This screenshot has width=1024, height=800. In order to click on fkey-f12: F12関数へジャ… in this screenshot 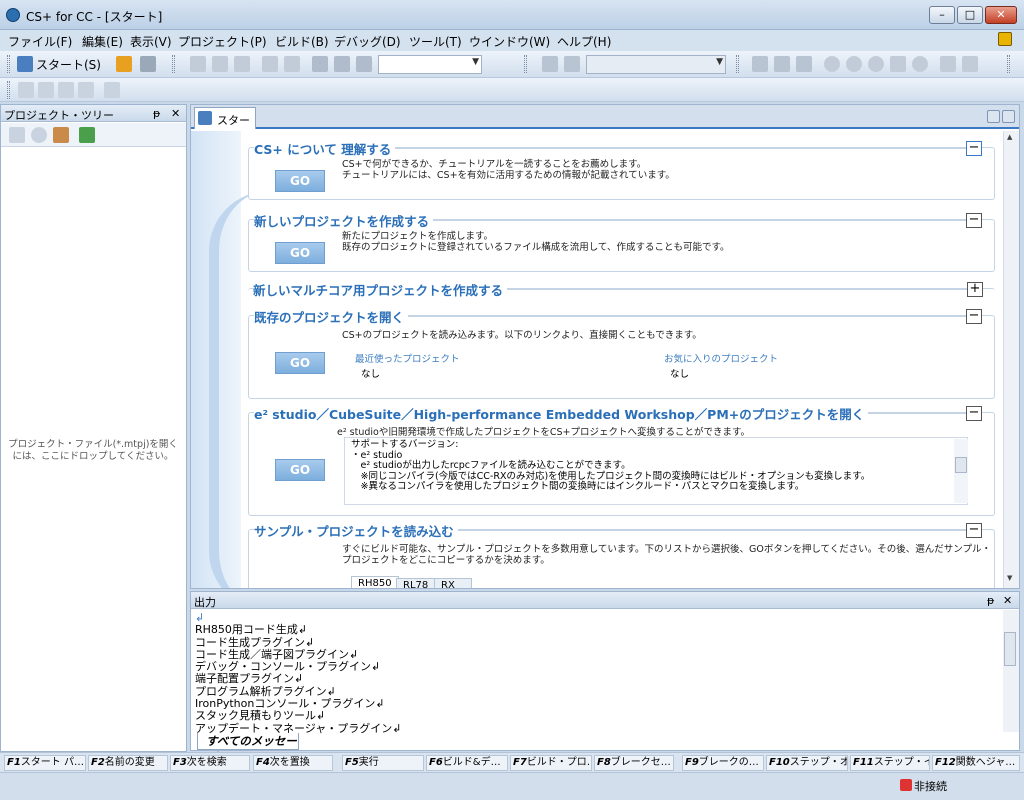, I will do `click(976, 763)`.